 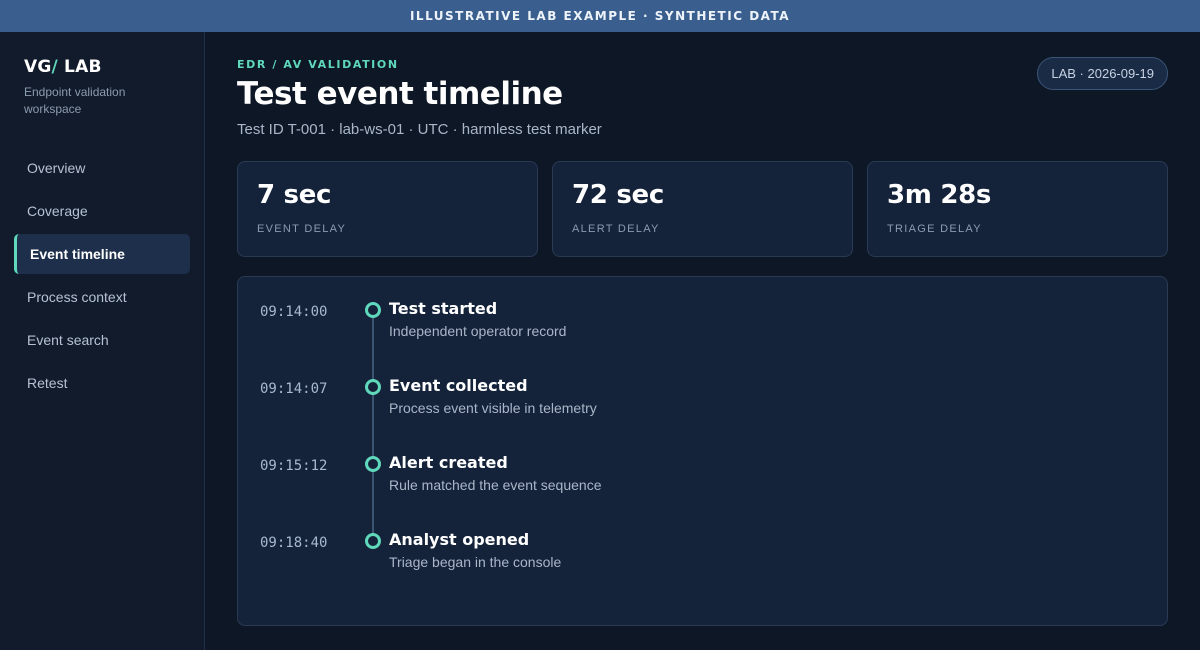 What do you see at coordinates (47, 383) in the screenshot?
I see `sidebar-item-label: Retest` at bounding box center [47, 383].